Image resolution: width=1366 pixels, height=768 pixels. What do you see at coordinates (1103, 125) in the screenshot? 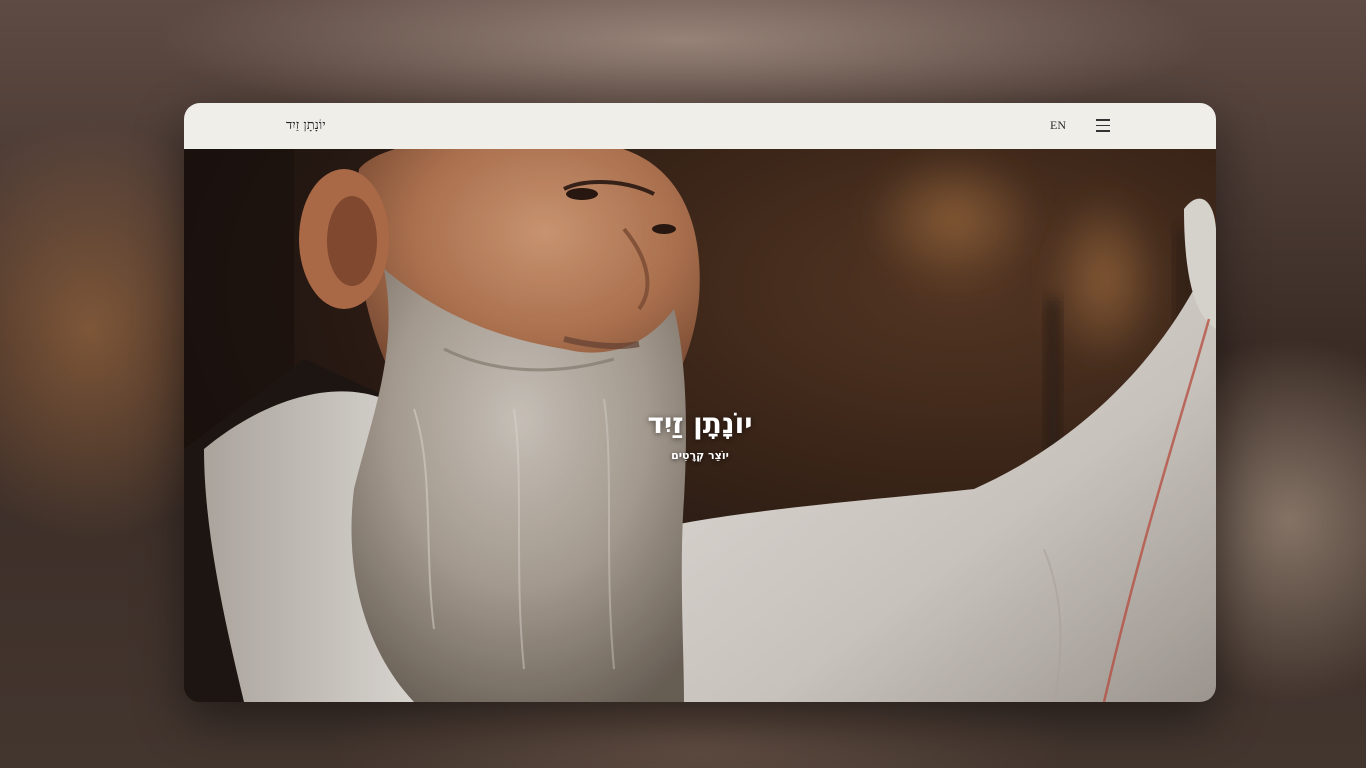
I see `hamburger-menu-icon` at bounding box center [1103, 125].